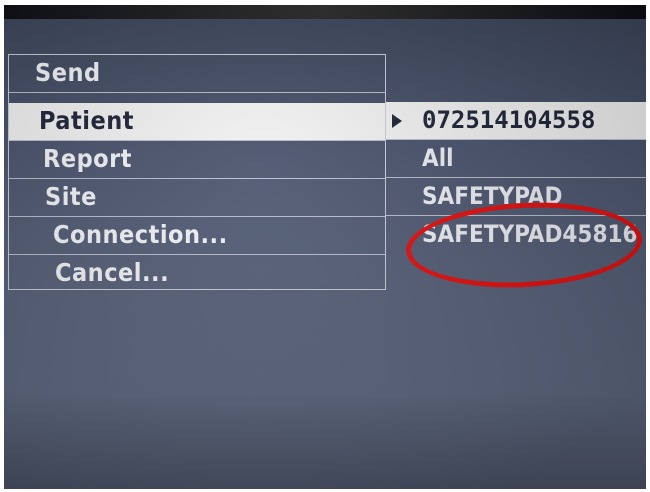 The height and width of the screenshot is (492, 650). Describe the element at coordinates (516, 159) in the screenshot. I see `report-value-row: All` at that location.